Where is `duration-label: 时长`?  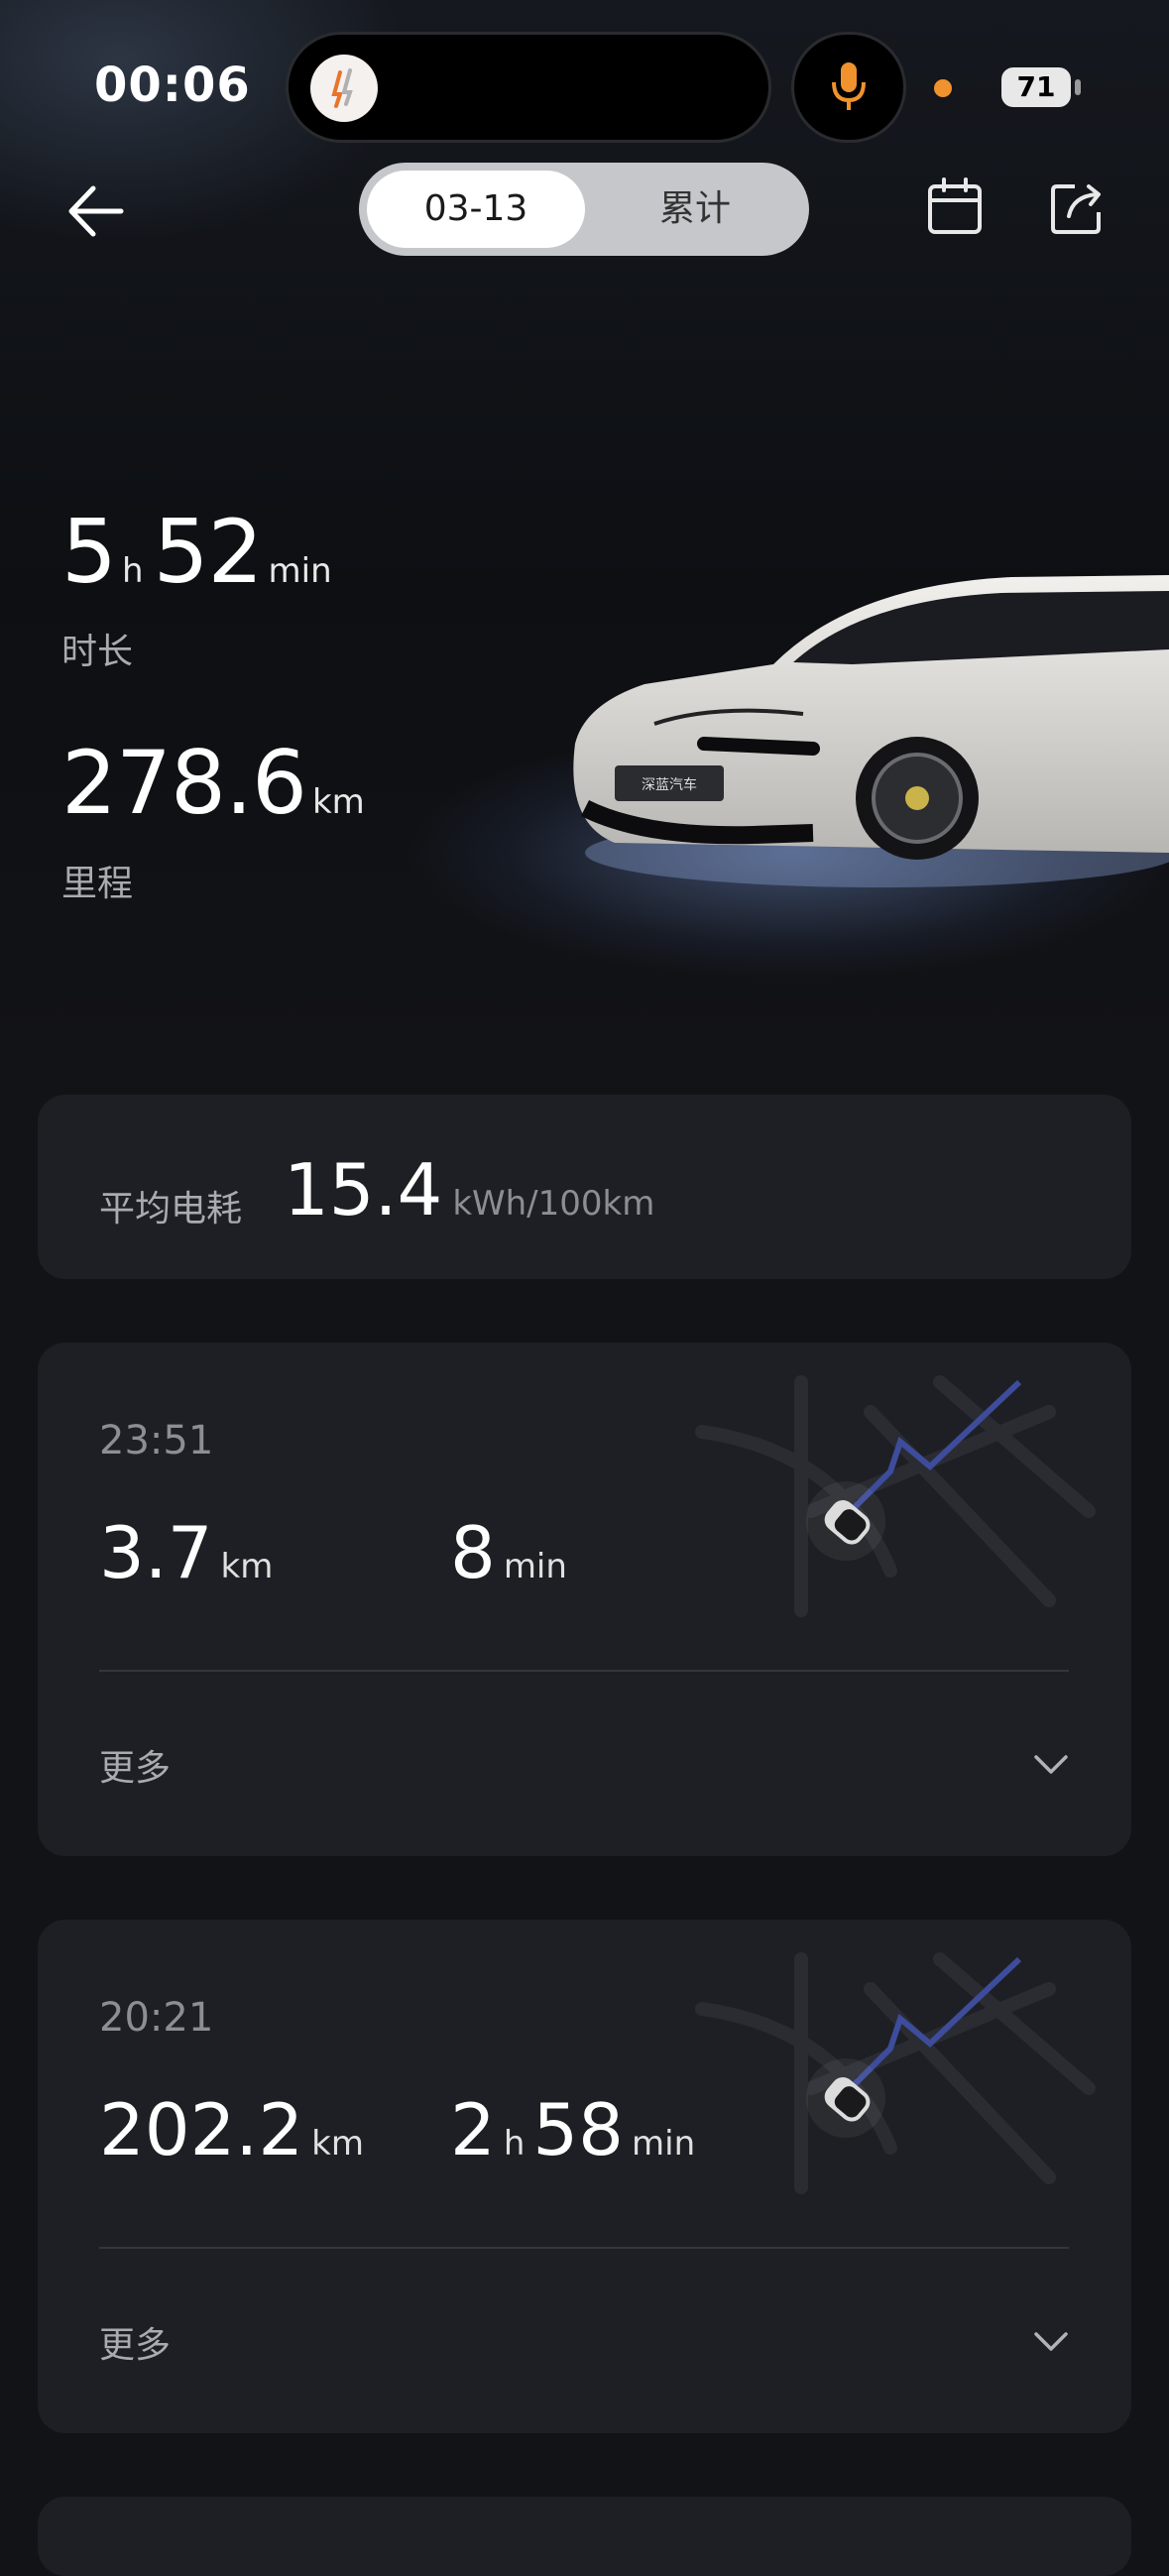
duration-label: 时长 is located at coordinates (97, 652).